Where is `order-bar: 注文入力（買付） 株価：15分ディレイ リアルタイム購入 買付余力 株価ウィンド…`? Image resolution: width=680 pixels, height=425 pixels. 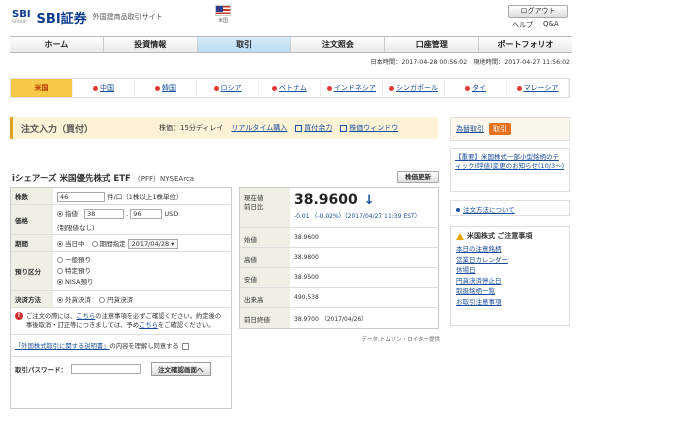
order-bar: 注文入力（買付） 株価：15分ディレイ リアルタイム購入 買付余力 株価ウィンド… is located at coordinates (224, 128).